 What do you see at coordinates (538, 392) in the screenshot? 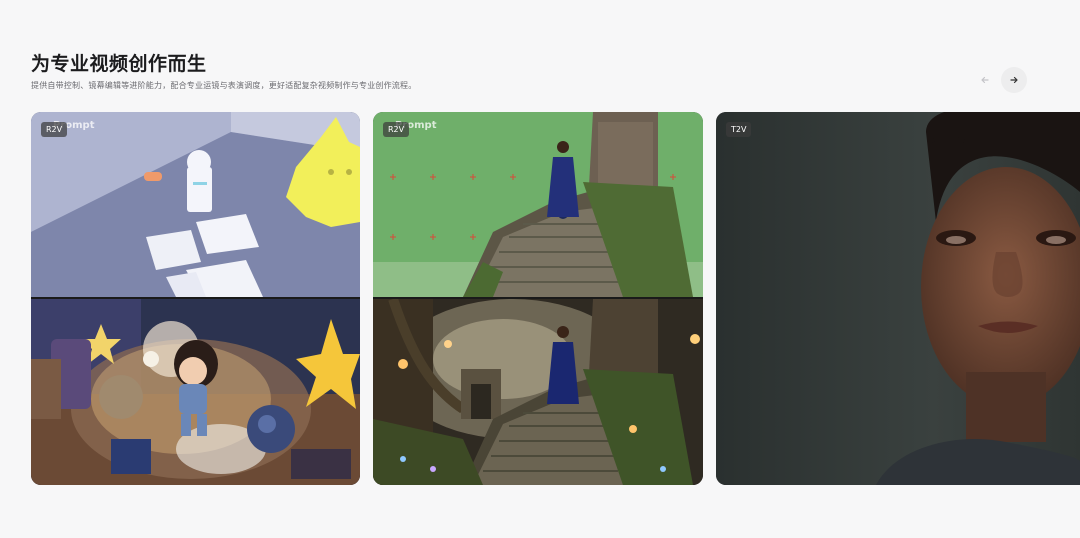
I see `generated-image-forest-ruins` at bounding box center [538, 392].